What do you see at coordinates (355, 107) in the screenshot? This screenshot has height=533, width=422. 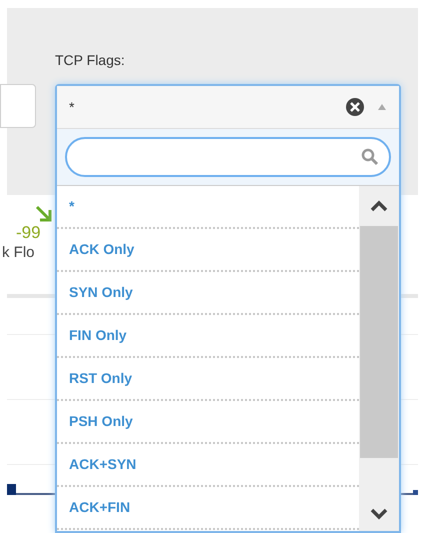 I see `clear-icon` at bounding box center [355, 107].